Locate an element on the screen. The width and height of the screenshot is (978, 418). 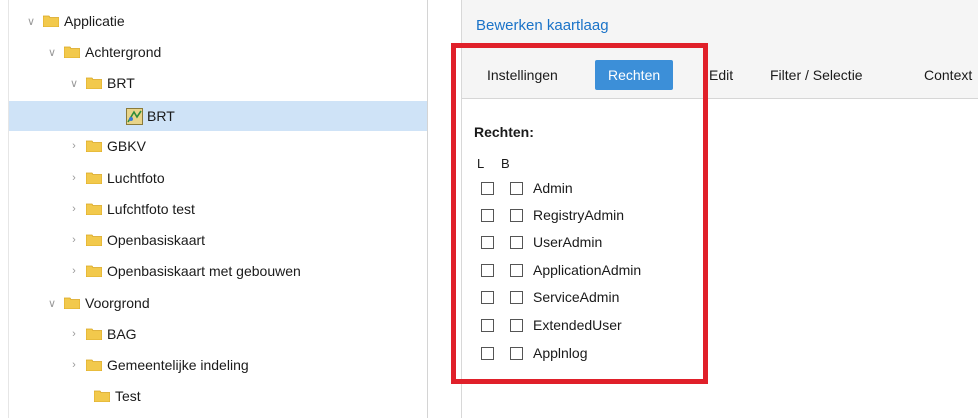
permission-label: RegistryAdmin is located at coordinates (579, 215).